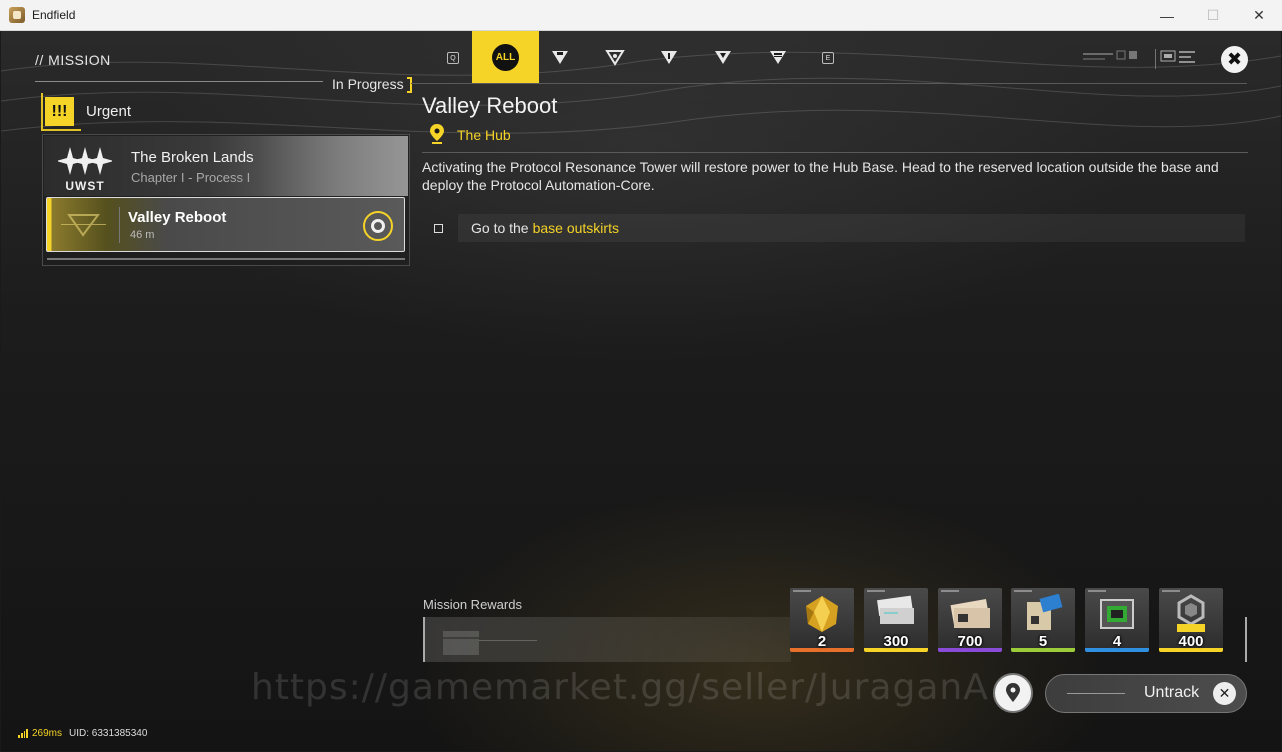 The image size is (1282, 752). What do you see at coordinates (1246, 639) in the screenshot?
I see `rewards-track-end` at bounding box center [1246, 639].